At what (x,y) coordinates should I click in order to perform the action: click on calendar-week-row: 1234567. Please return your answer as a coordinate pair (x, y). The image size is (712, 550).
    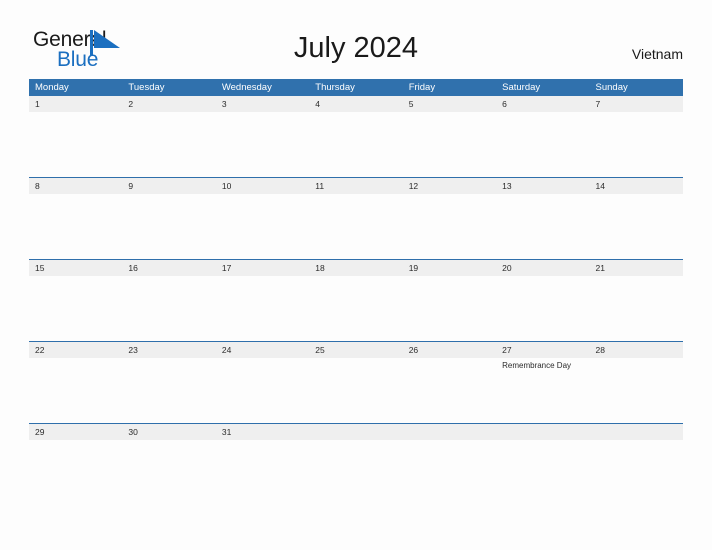
    Looking at the image, I should click on (356, 136).